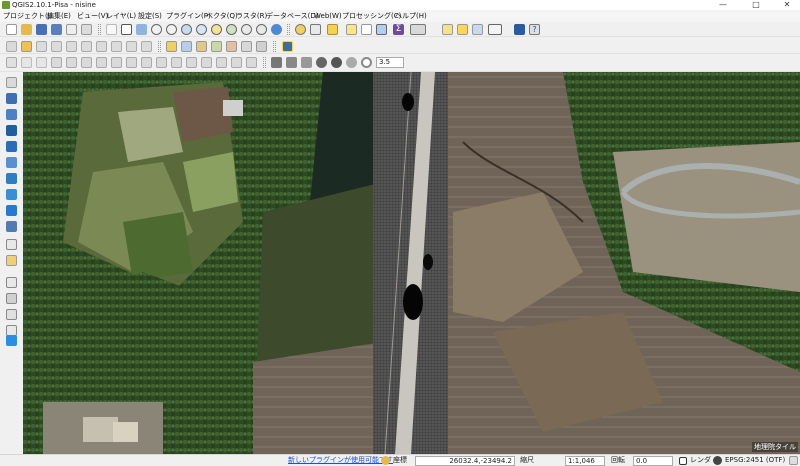  Describe the element at coordinates (418, 29) in the screenshot. I see `measure-line-icon` at that location.